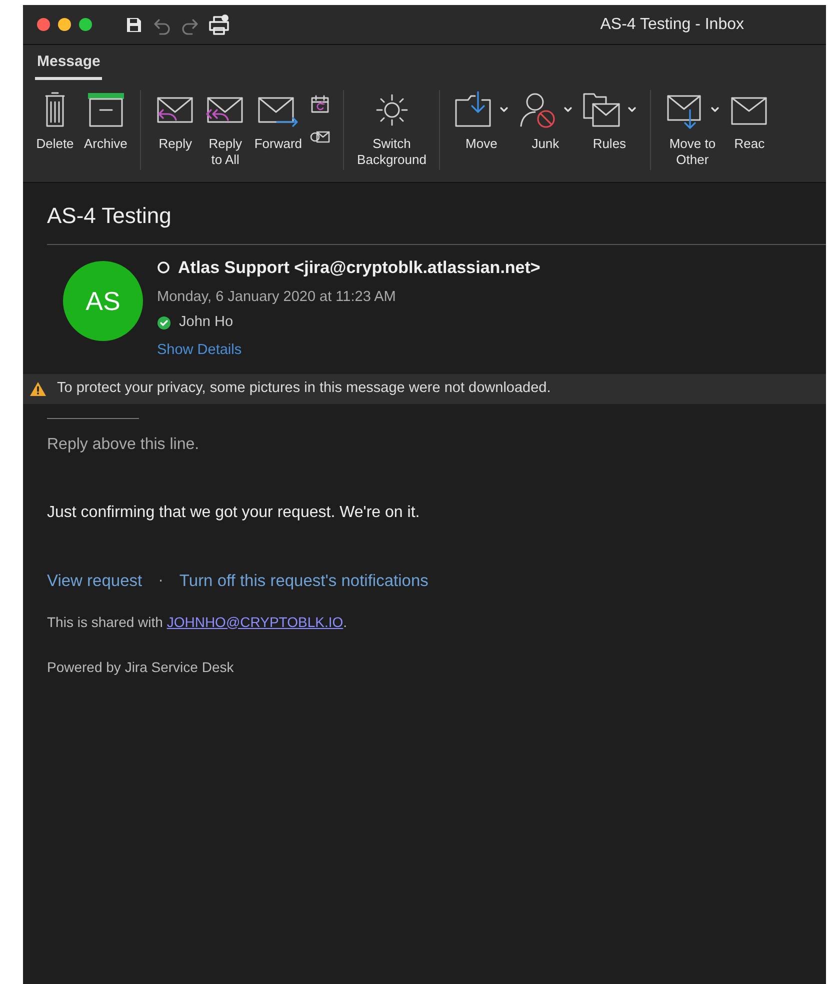 The width and height of the screenshot is (838, 984). I want to click on footer-text: Powered by Jira Service Desk, so click(141, 667).